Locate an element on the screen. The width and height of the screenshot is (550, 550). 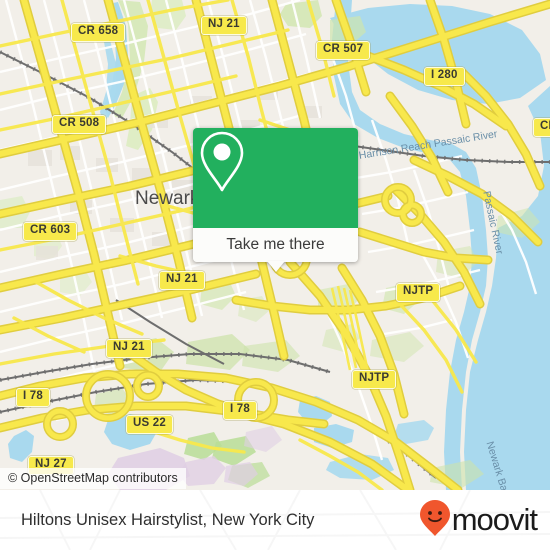
place-label-newark: Newark is located at coordinates (167, 198).